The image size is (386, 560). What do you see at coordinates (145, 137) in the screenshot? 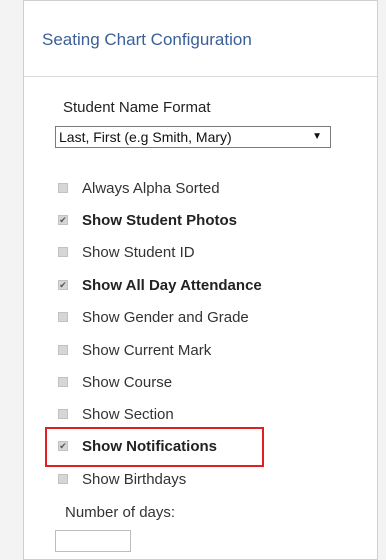
I see `name-format-selected-value: Last, First (e.g Smith, Mary)` at bounding box center [145, 137].